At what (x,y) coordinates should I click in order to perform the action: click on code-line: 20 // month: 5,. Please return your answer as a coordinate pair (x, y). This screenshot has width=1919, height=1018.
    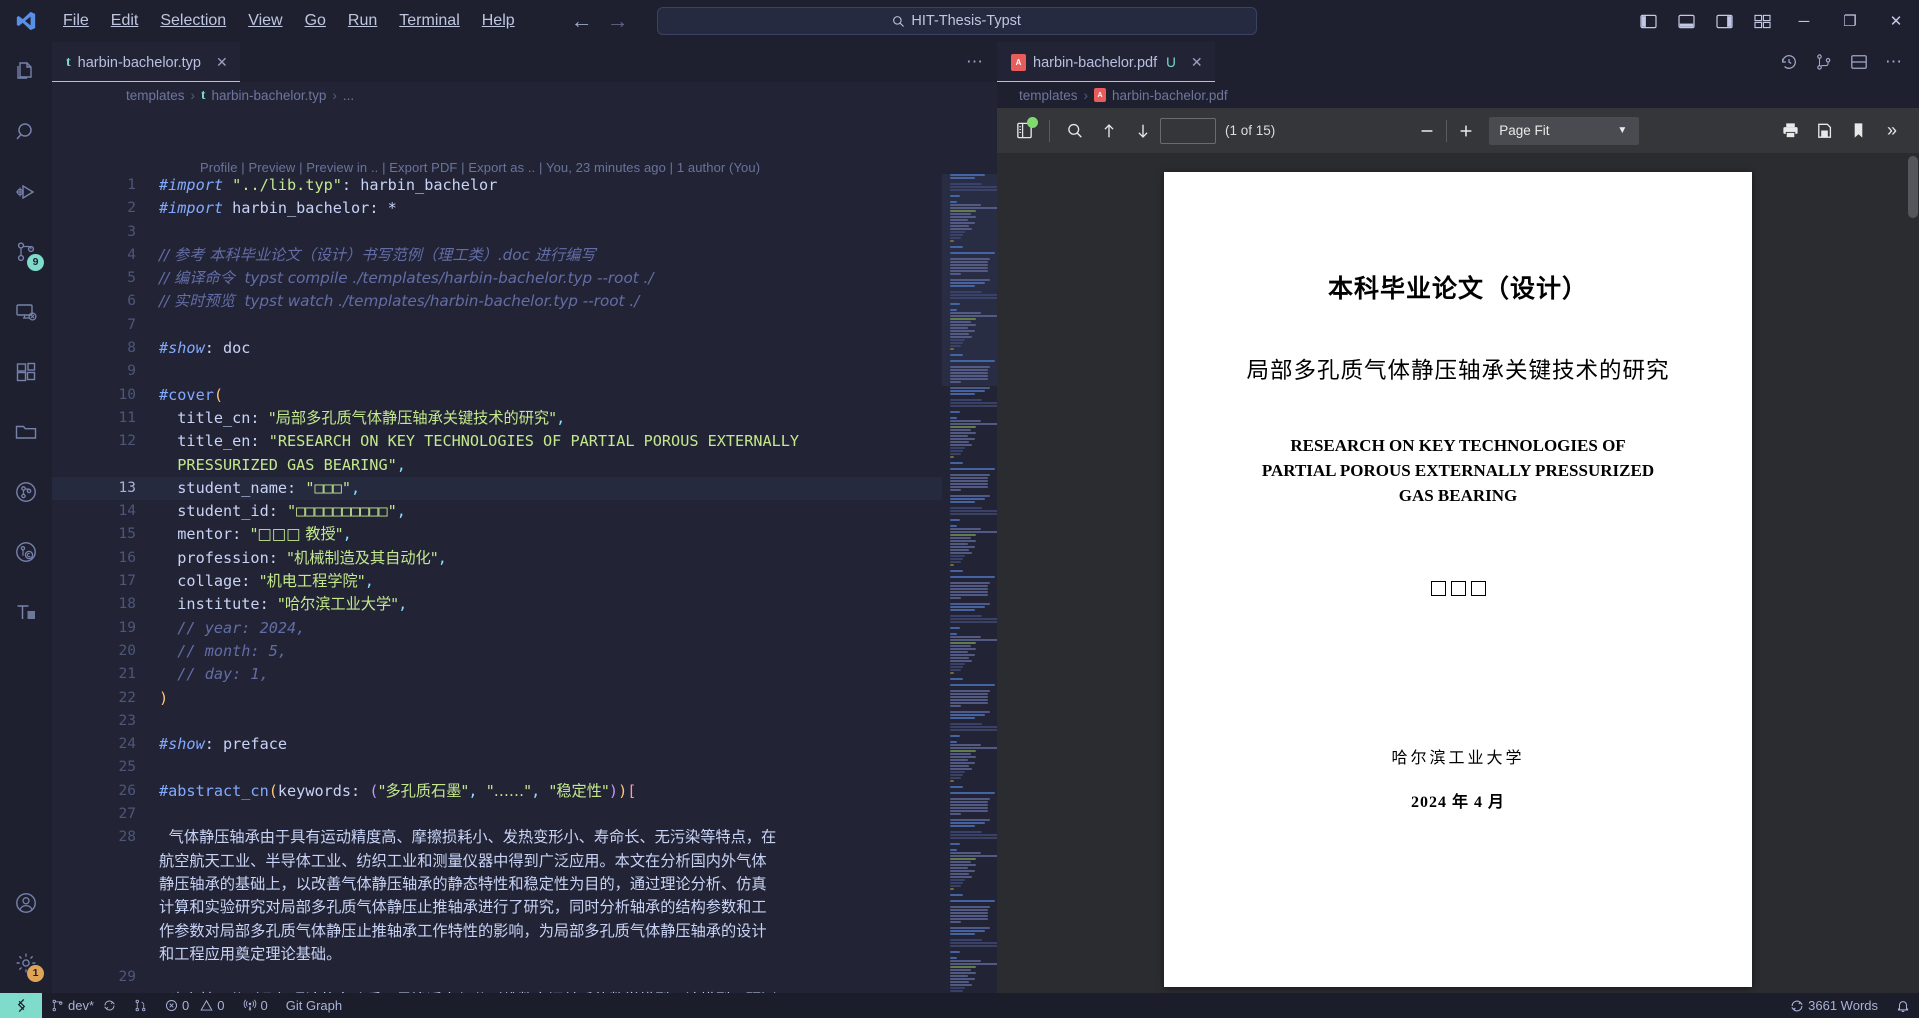
    Looking at the image, I should click on (497, 651).